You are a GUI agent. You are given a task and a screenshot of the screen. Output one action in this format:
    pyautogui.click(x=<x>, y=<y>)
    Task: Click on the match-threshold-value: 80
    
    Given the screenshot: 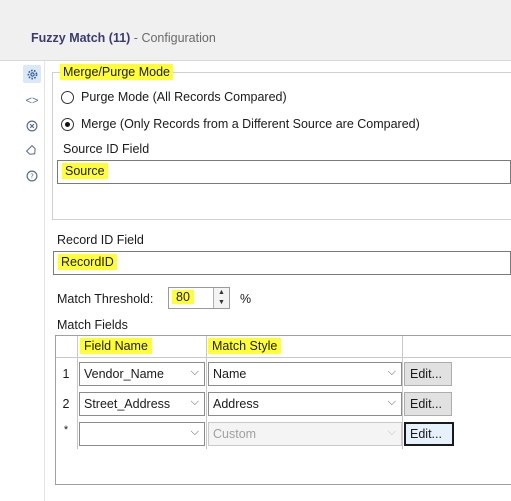 What is the action you would take?
    pyautogui.click(x=183, y=297)
    